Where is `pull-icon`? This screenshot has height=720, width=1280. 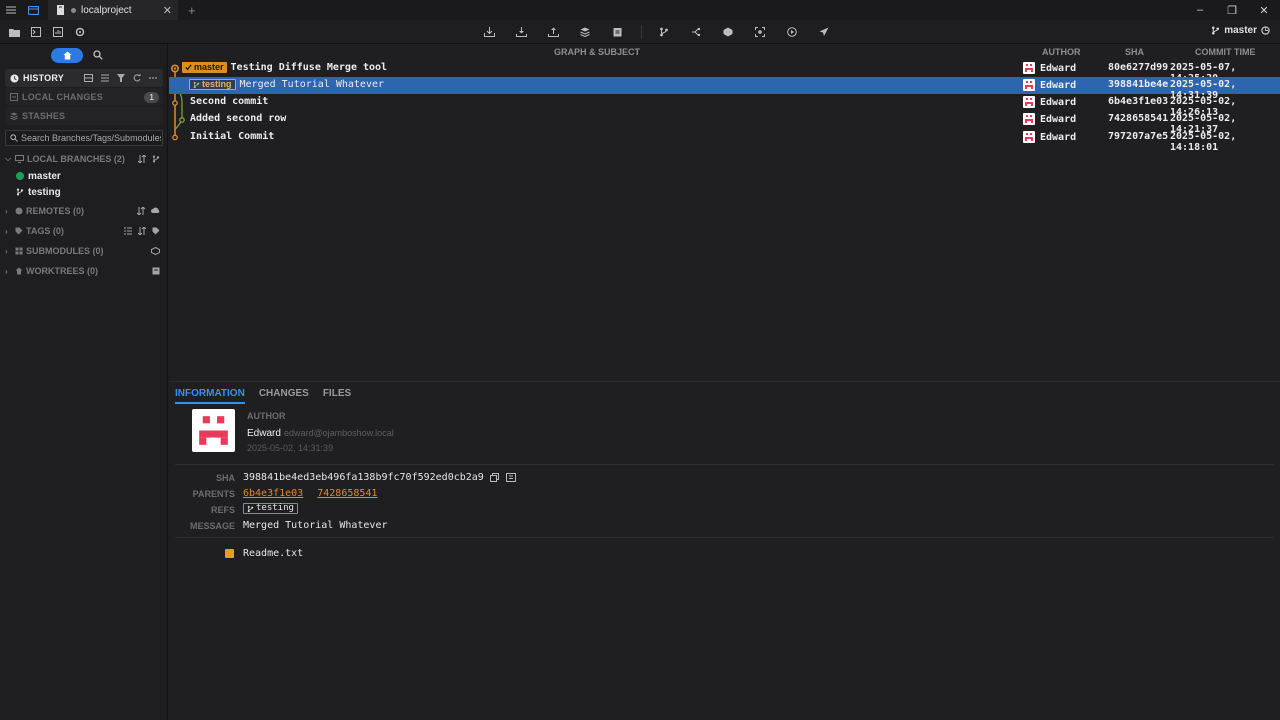 pull-icon is located at coordinates (521, 32).